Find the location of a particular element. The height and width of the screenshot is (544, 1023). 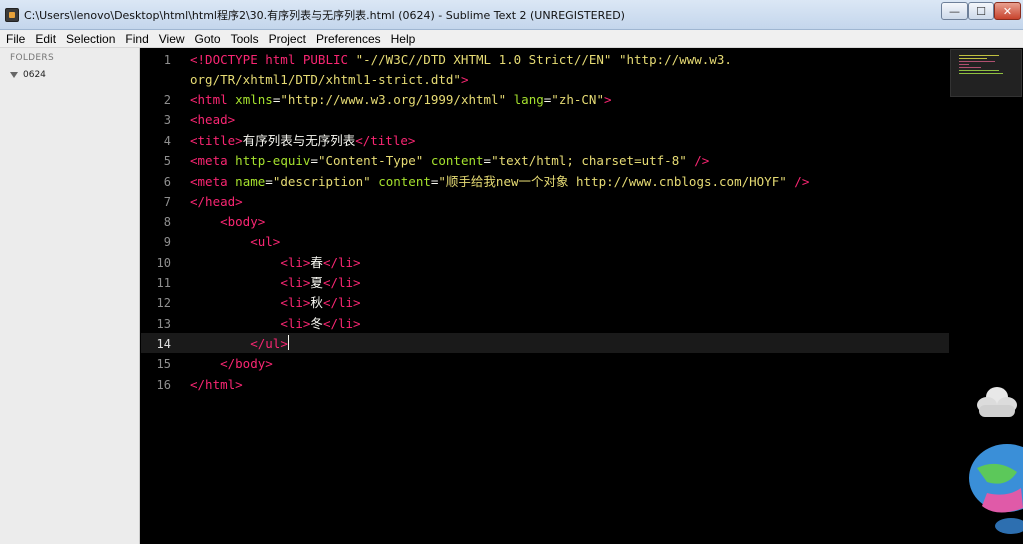

code-line: org/TR/xhtml1/DTD/xhtml1-strict.dtd"> is located at coordinates (329, 79).